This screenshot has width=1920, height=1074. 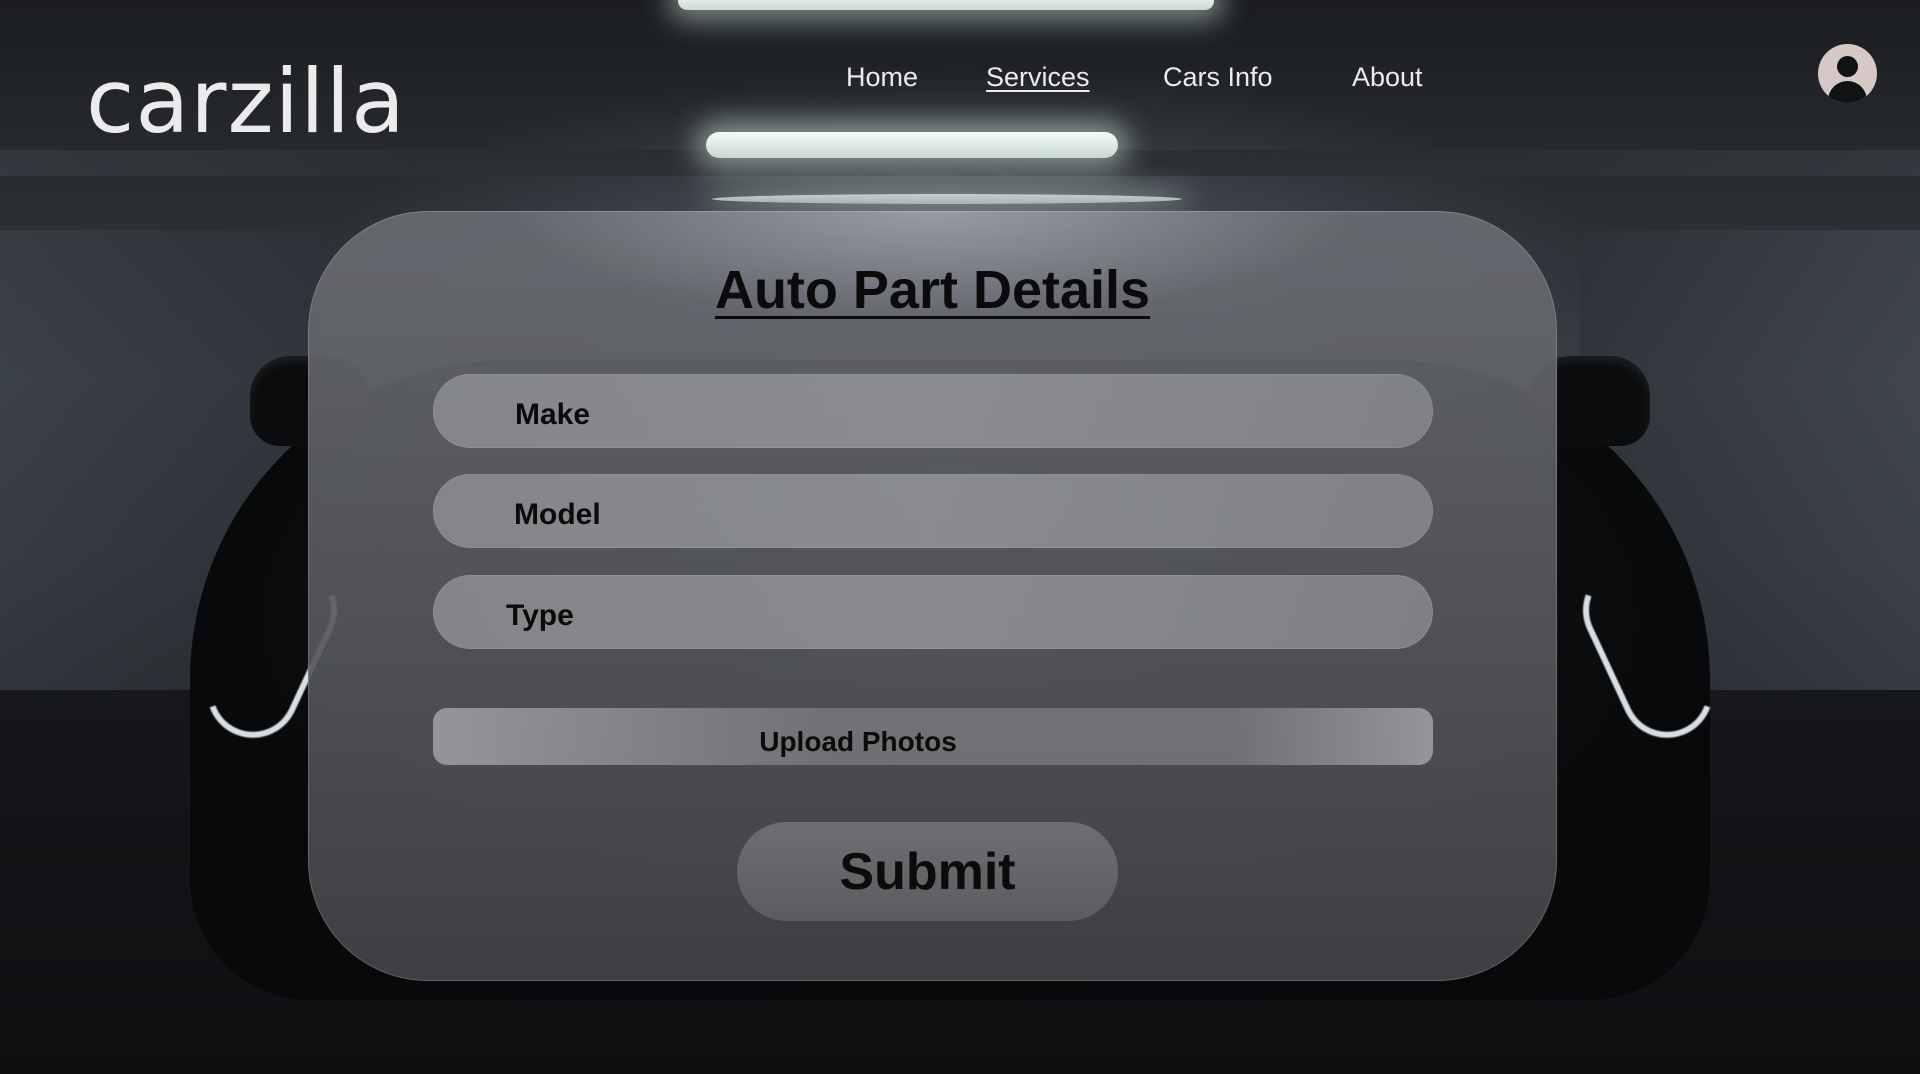 What do you see at coordinates (947, 199) in the screenshot?
I see `ceiling-light-reflection` at bounding box center [947, 199].